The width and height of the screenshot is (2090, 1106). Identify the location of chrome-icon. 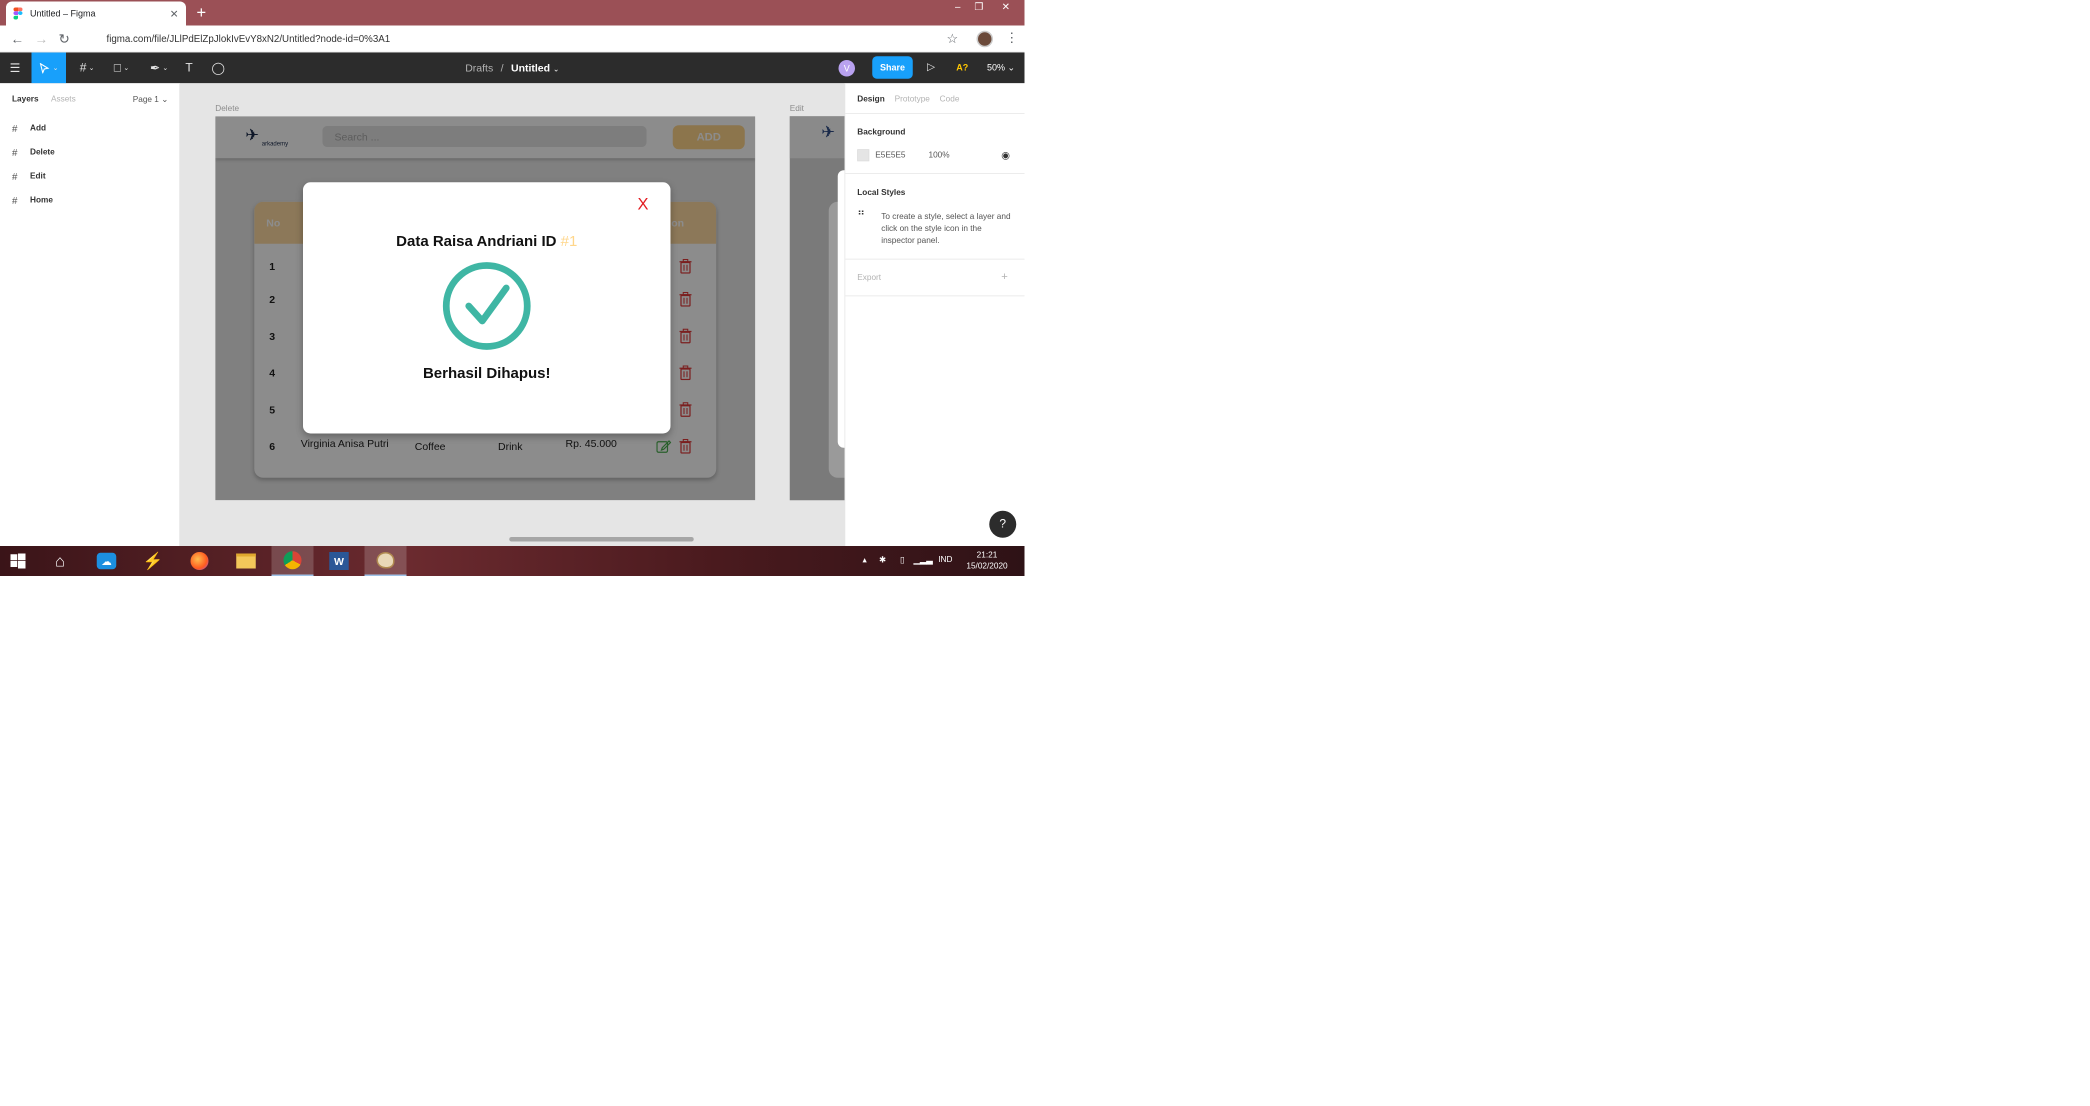
(292, 561).